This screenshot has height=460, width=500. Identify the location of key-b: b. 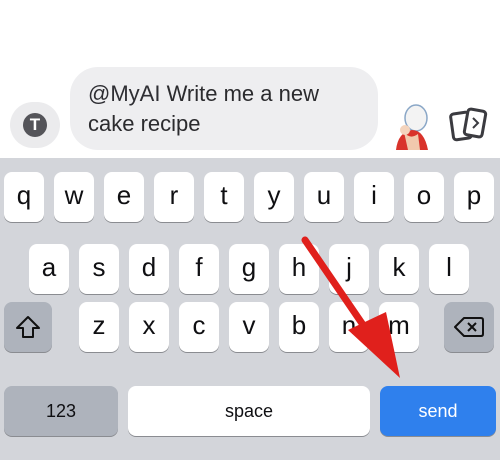
(299, 327).